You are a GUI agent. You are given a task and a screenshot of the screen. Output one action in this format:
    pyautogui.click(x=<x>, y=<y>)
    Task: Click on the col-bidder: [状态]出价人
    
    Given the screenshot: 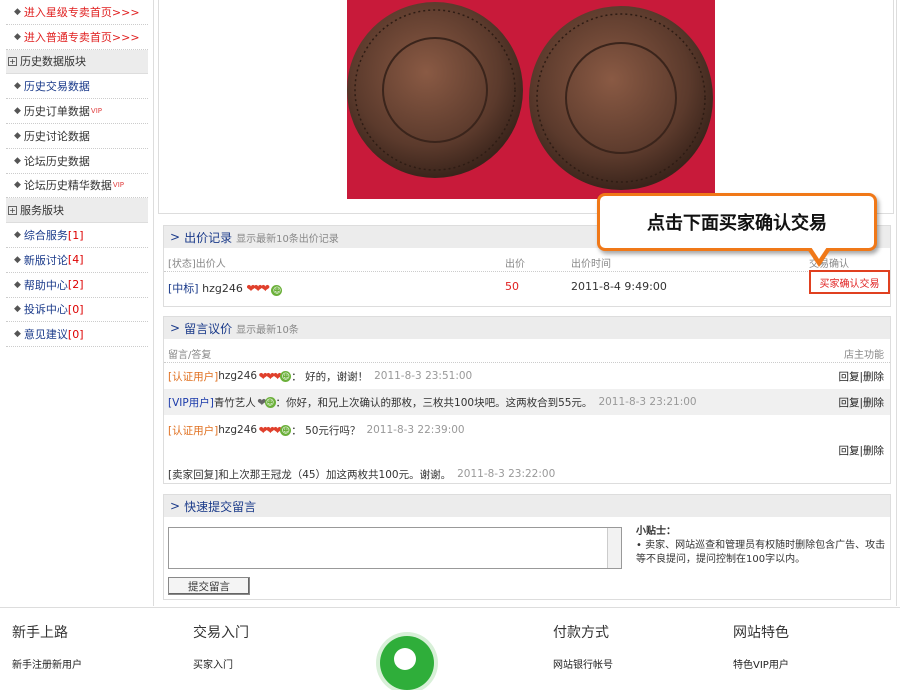 What is the action you would take?
    pyautogui.click(x=197, y=264)
    